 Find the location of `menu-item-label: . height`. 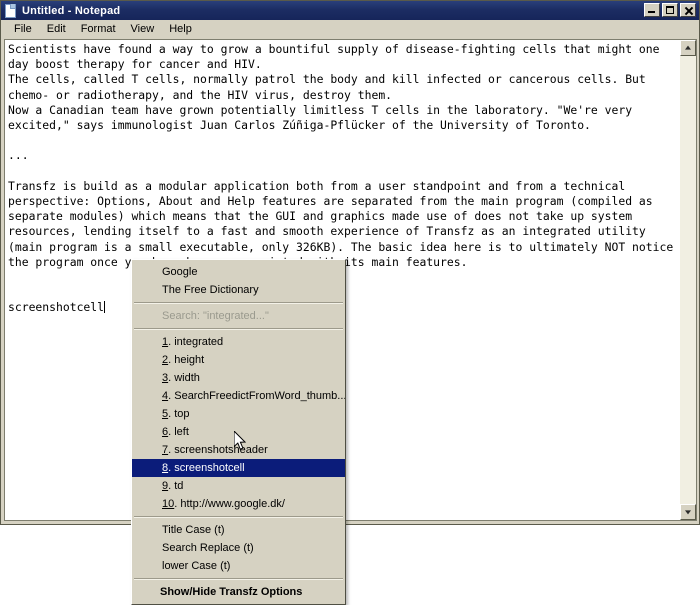

menu-item-label: . height is located at coordinates (186, 360).